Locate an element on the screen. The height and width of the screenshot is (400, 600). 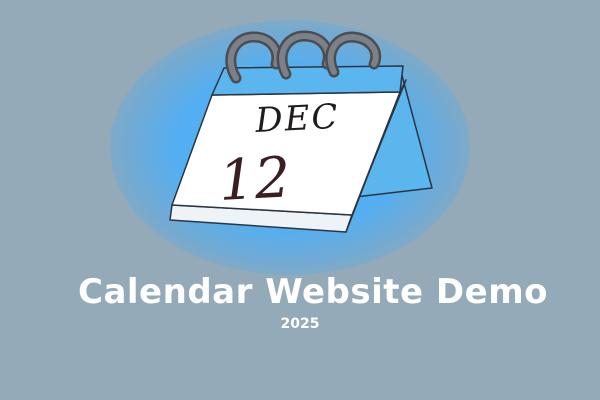
calendar-day: 12 is located at coordinates (254, 179).